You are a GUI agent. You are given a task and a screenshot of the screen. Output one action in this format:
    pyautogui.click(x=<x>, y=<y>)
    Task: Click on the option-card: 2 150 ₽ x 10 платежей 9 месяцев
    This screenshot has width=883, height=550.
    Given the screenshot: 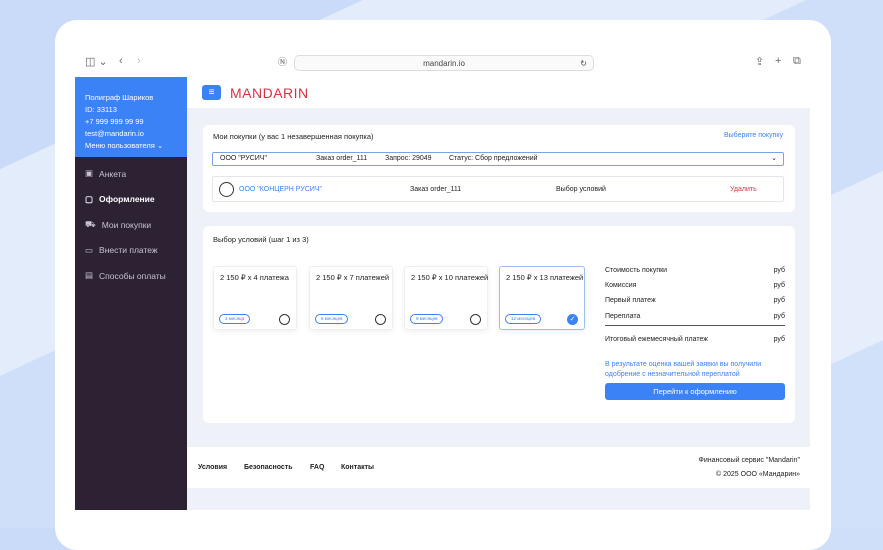 What is the action you would take?
    pyautogui.click(x=446, y=298)
    